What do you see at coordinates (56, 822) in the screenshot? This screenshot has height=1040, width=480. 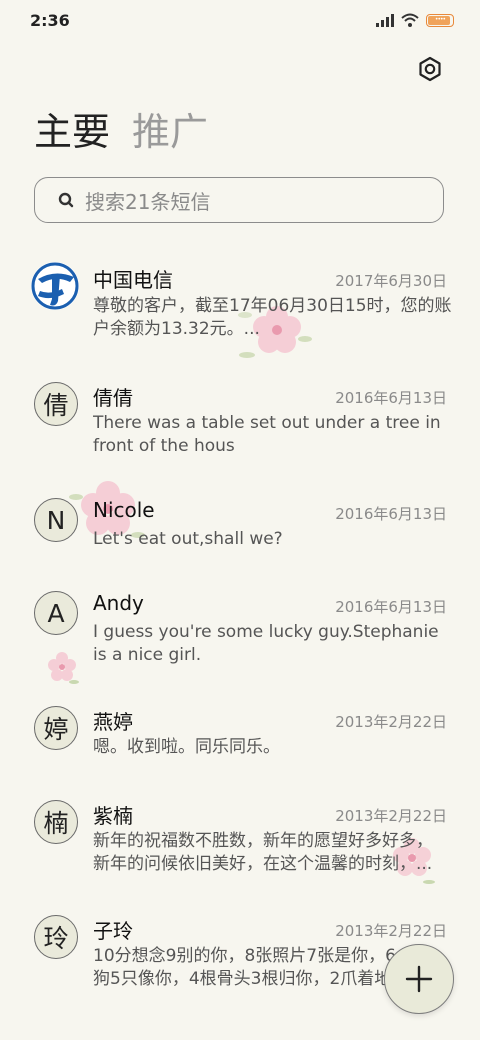 I see `avatar: 楠` at bounding box center [56, 822].